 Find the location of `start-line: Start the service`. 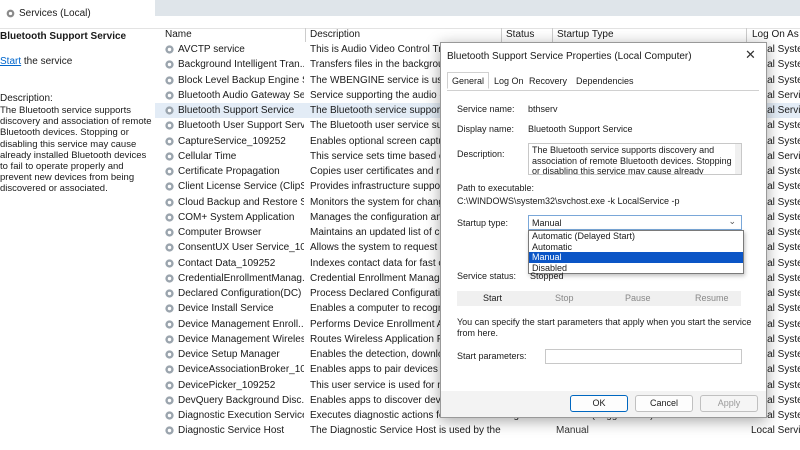

start-line: Start the service is located at coordinates (36, 61).